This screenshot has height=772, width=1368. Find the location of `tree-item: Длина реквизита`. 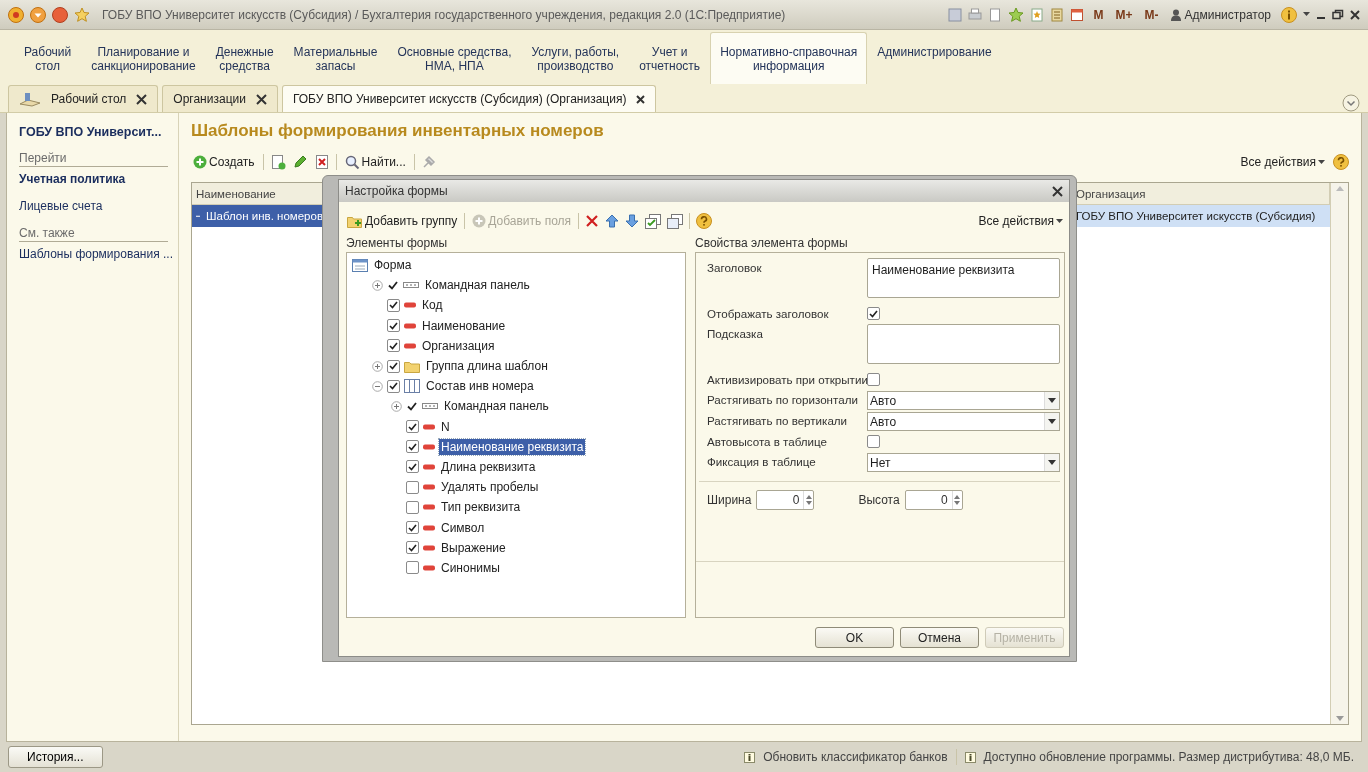

tree-item: Длина реквизита is located at coordinates (488, 466).